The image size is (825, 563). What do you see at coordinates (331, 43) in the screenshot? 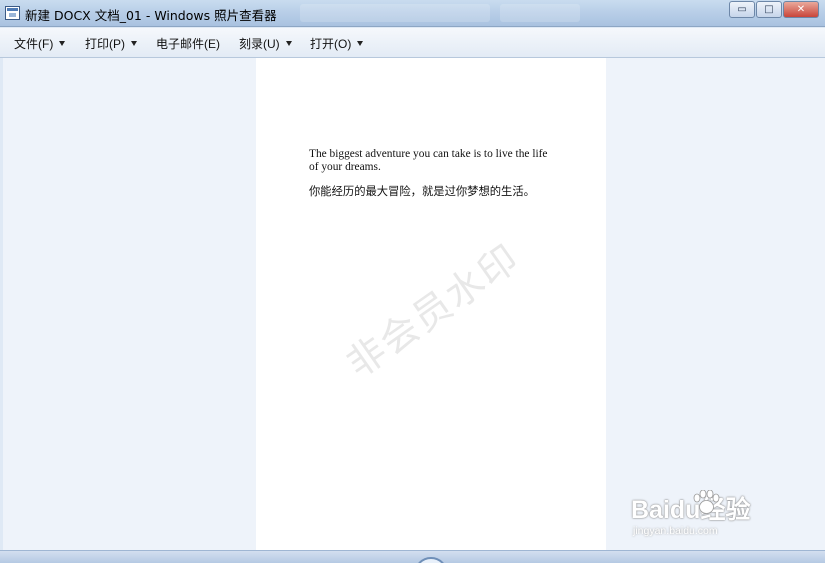
I see `menu-open-label: 打开(O)` at bounding box center [331, 43].